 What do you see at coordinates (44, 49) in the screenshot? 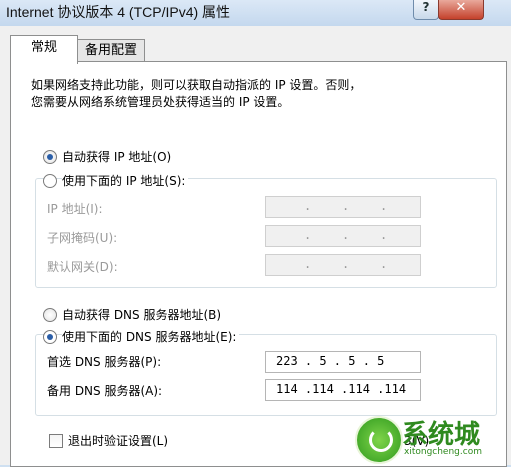
I see `tab-general: 常规` at bounding box center [44, 49].